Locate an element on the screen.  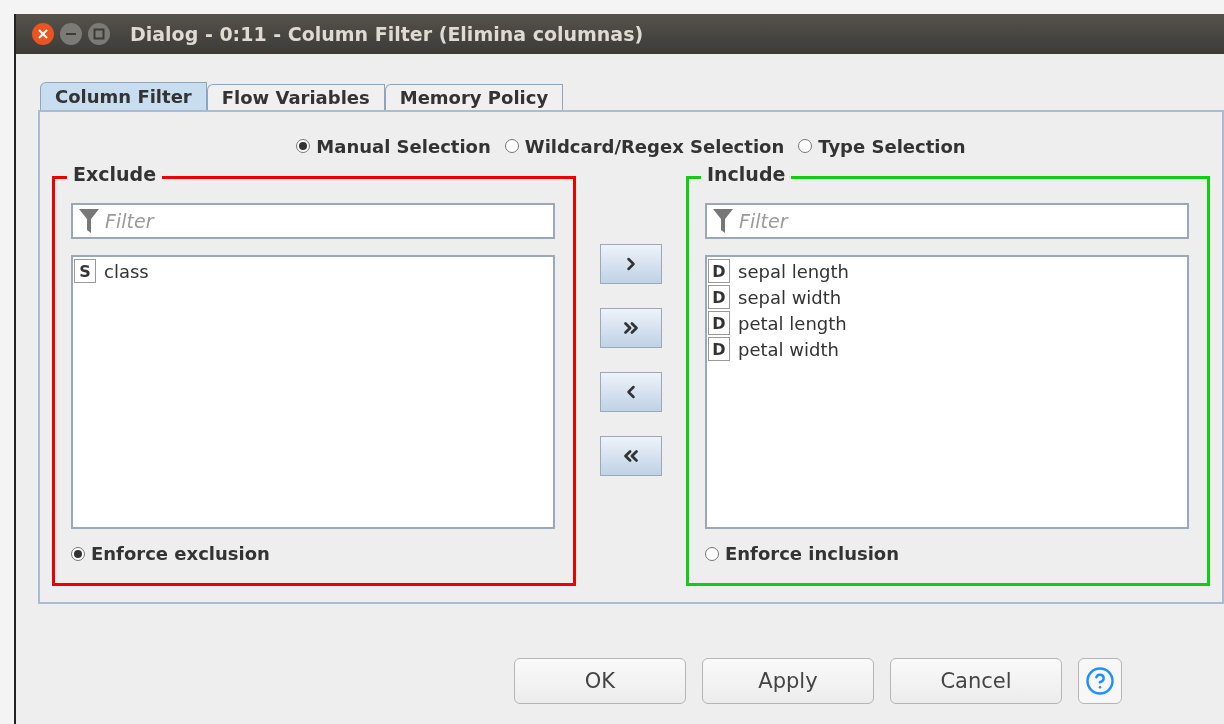
add-all-button is located at coordinates (631, 328).